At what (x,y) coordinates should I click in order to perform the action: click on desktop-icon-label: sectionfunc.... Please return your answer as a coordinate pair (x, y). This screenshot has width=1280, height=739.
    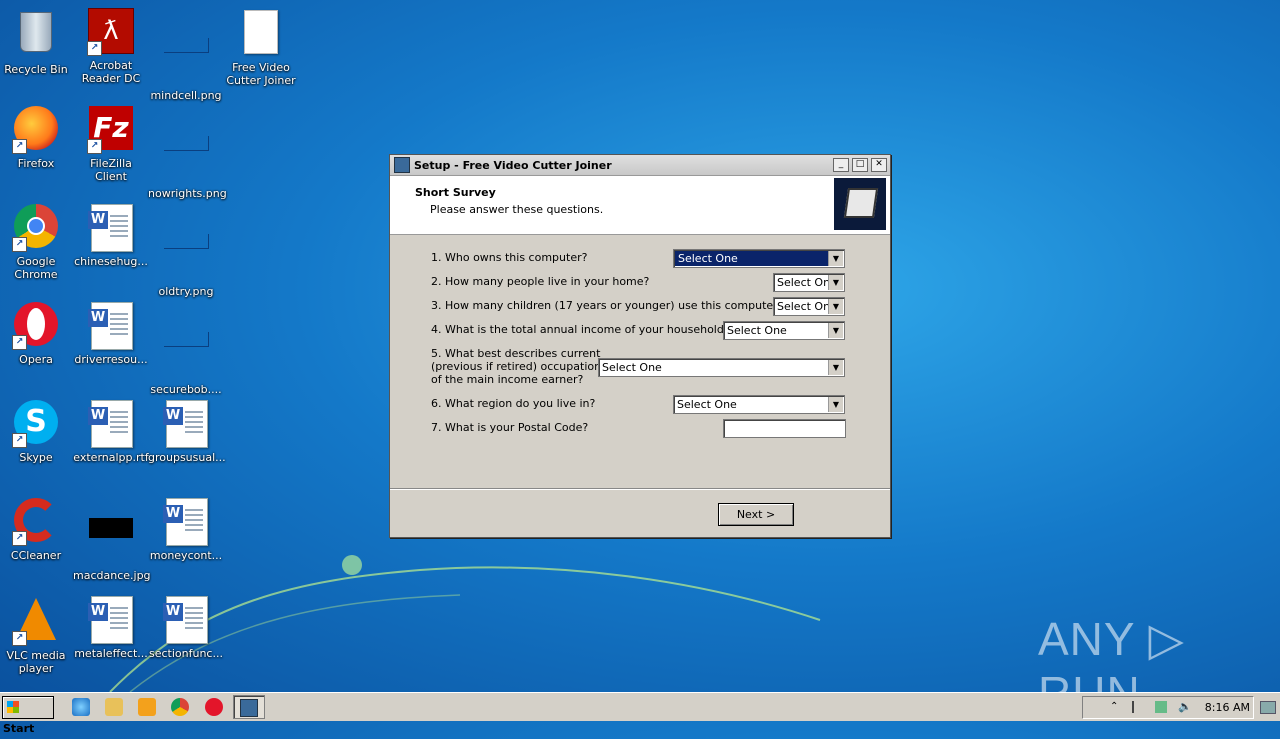
    Looking at the image, I should click on (186, 653).